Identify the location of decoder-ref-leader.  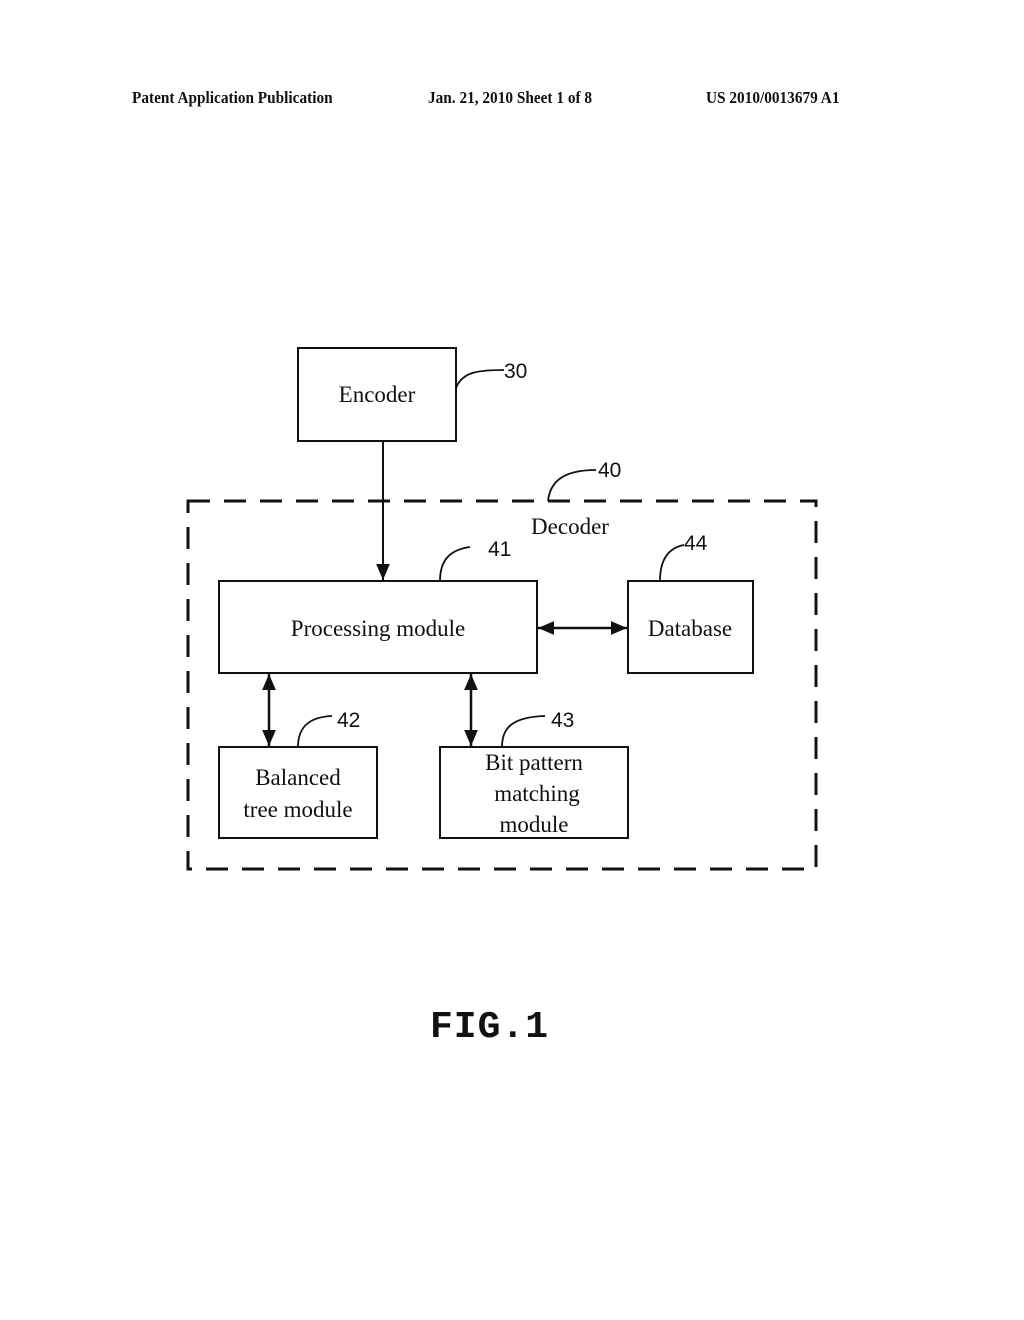
(572, 485).